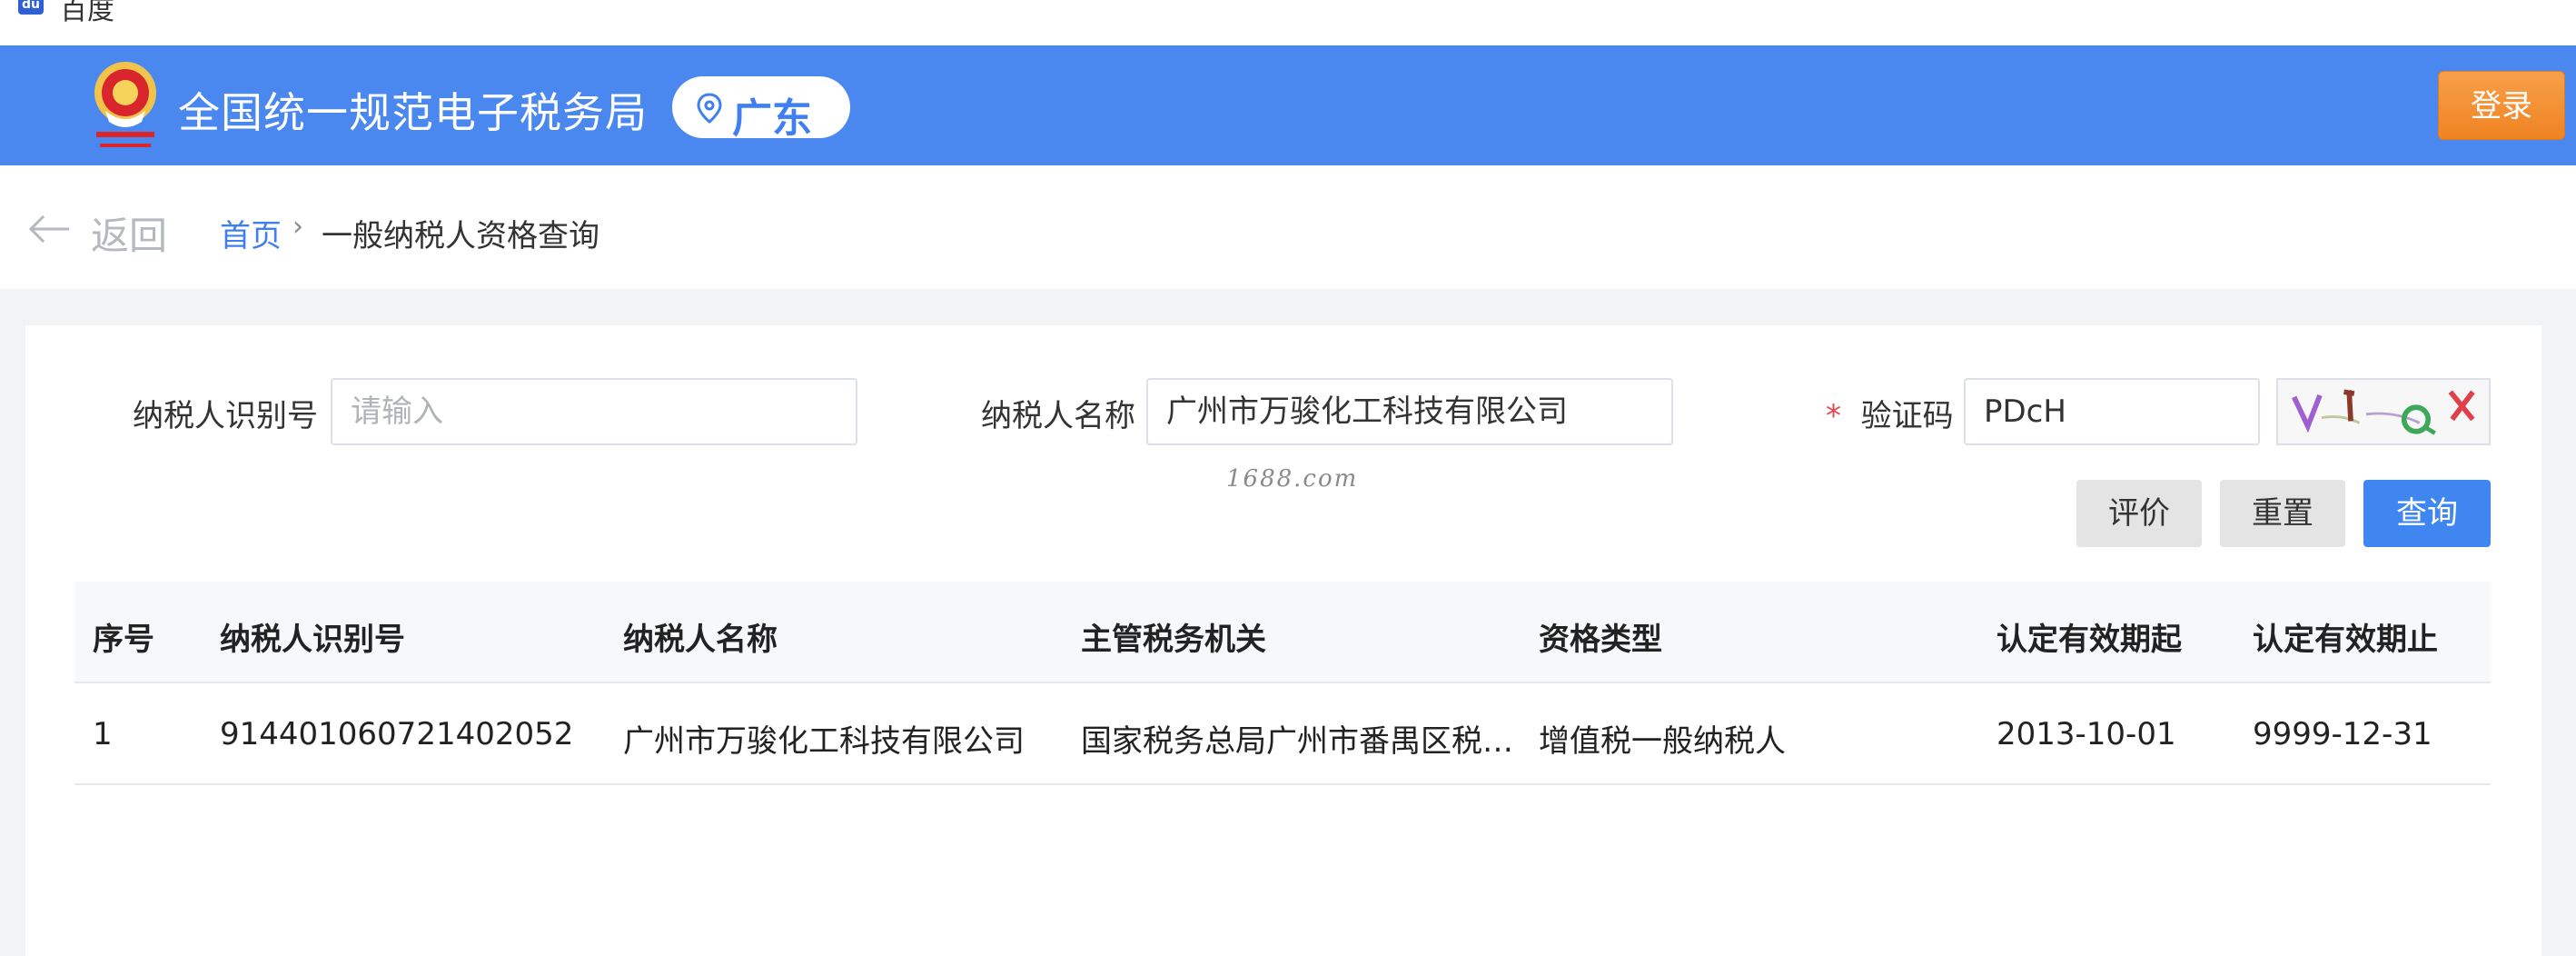  I want to click on breadcrumb-home-link: 首页, so click(251, 233).